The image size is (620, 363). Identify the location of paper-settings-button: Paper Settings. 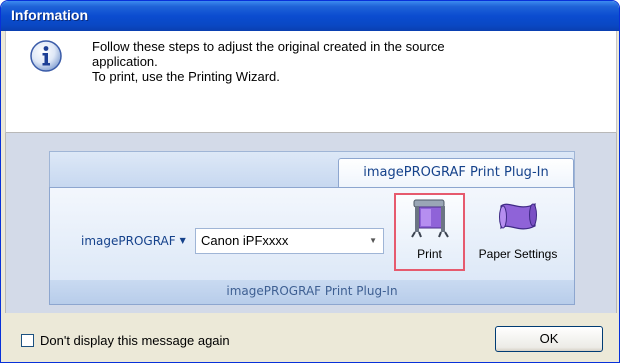
(518, 232).